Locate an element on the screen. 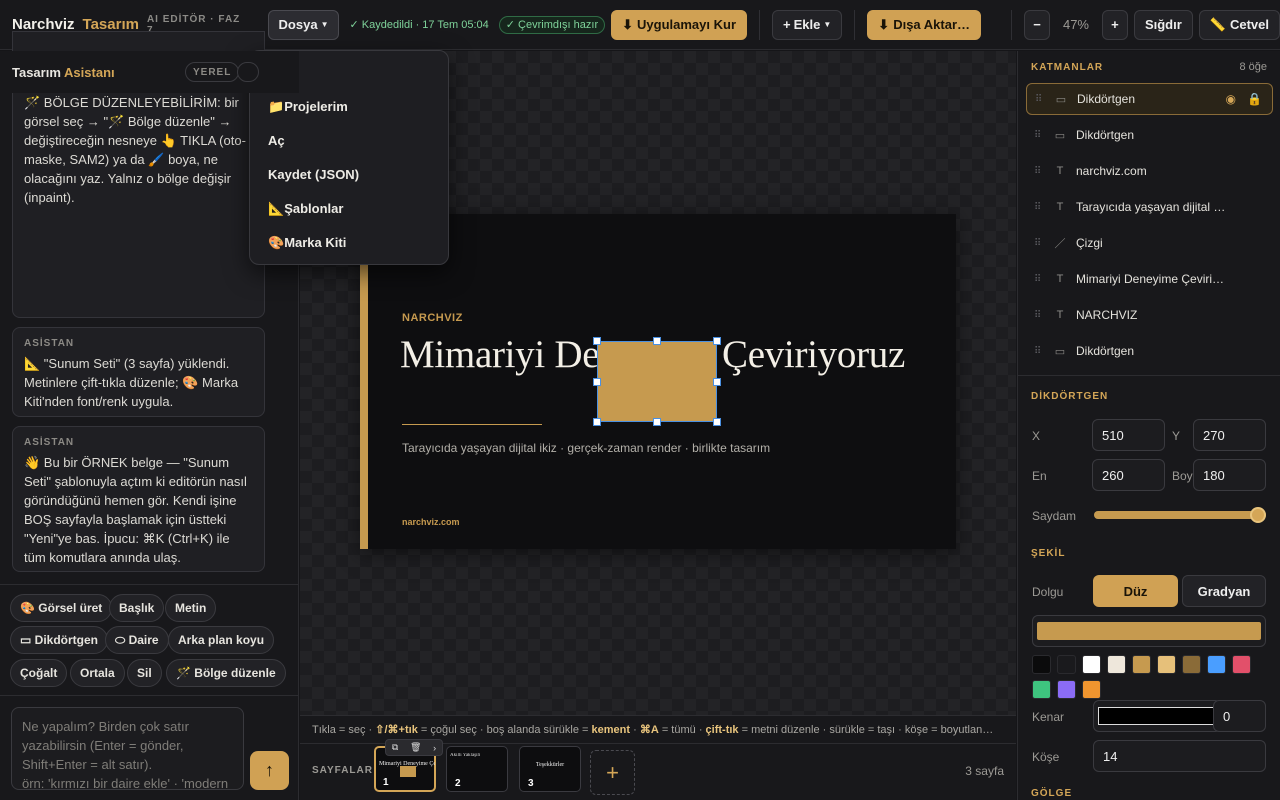 Image resolution: width=1280 pixels, height=800 pixels. assistant-header-extra-button-overlay is located at coordinates (248, 72).